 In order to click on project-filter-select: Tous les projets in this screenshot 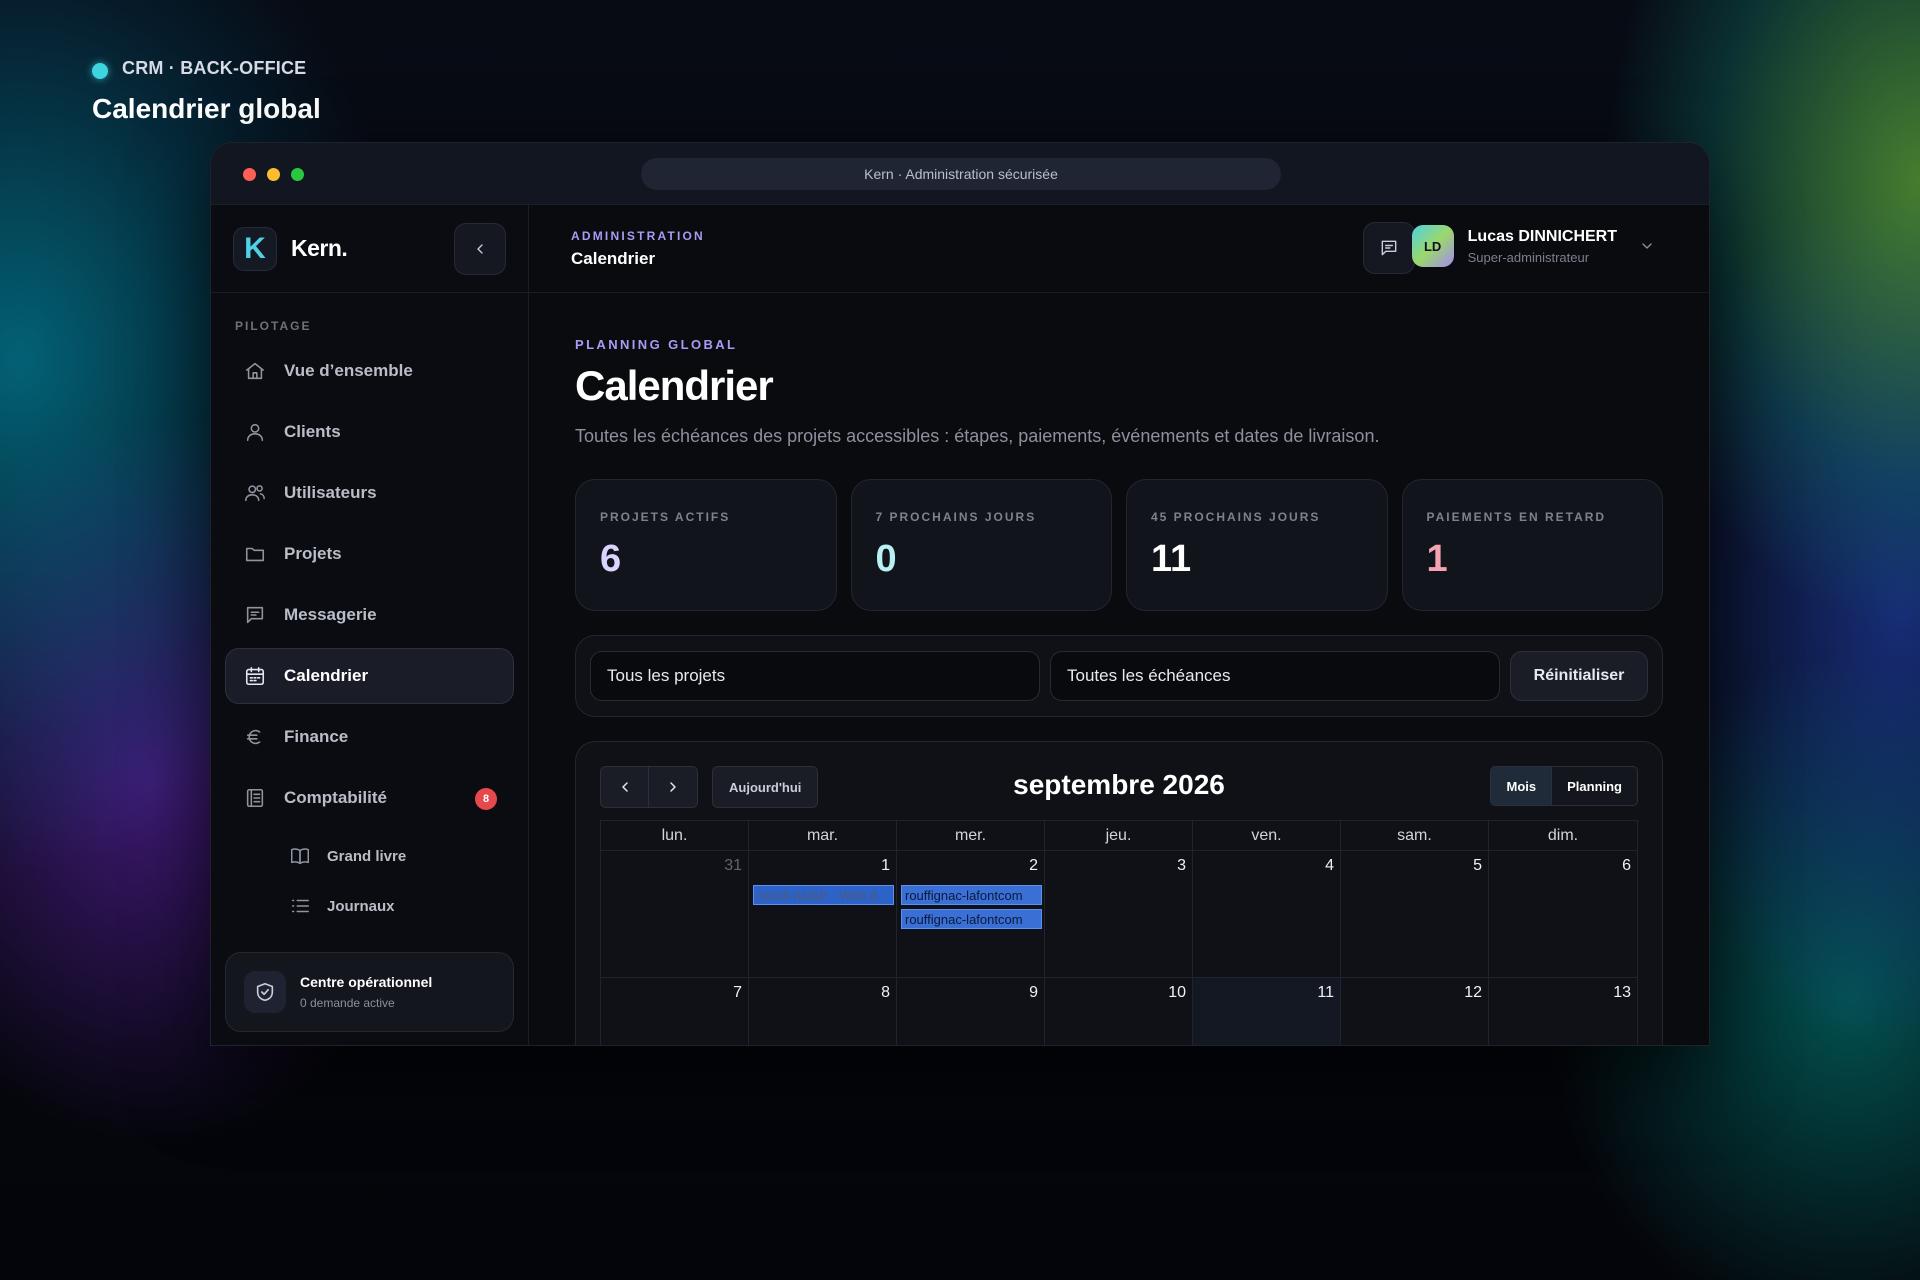, I will do `click(815, 676)`.